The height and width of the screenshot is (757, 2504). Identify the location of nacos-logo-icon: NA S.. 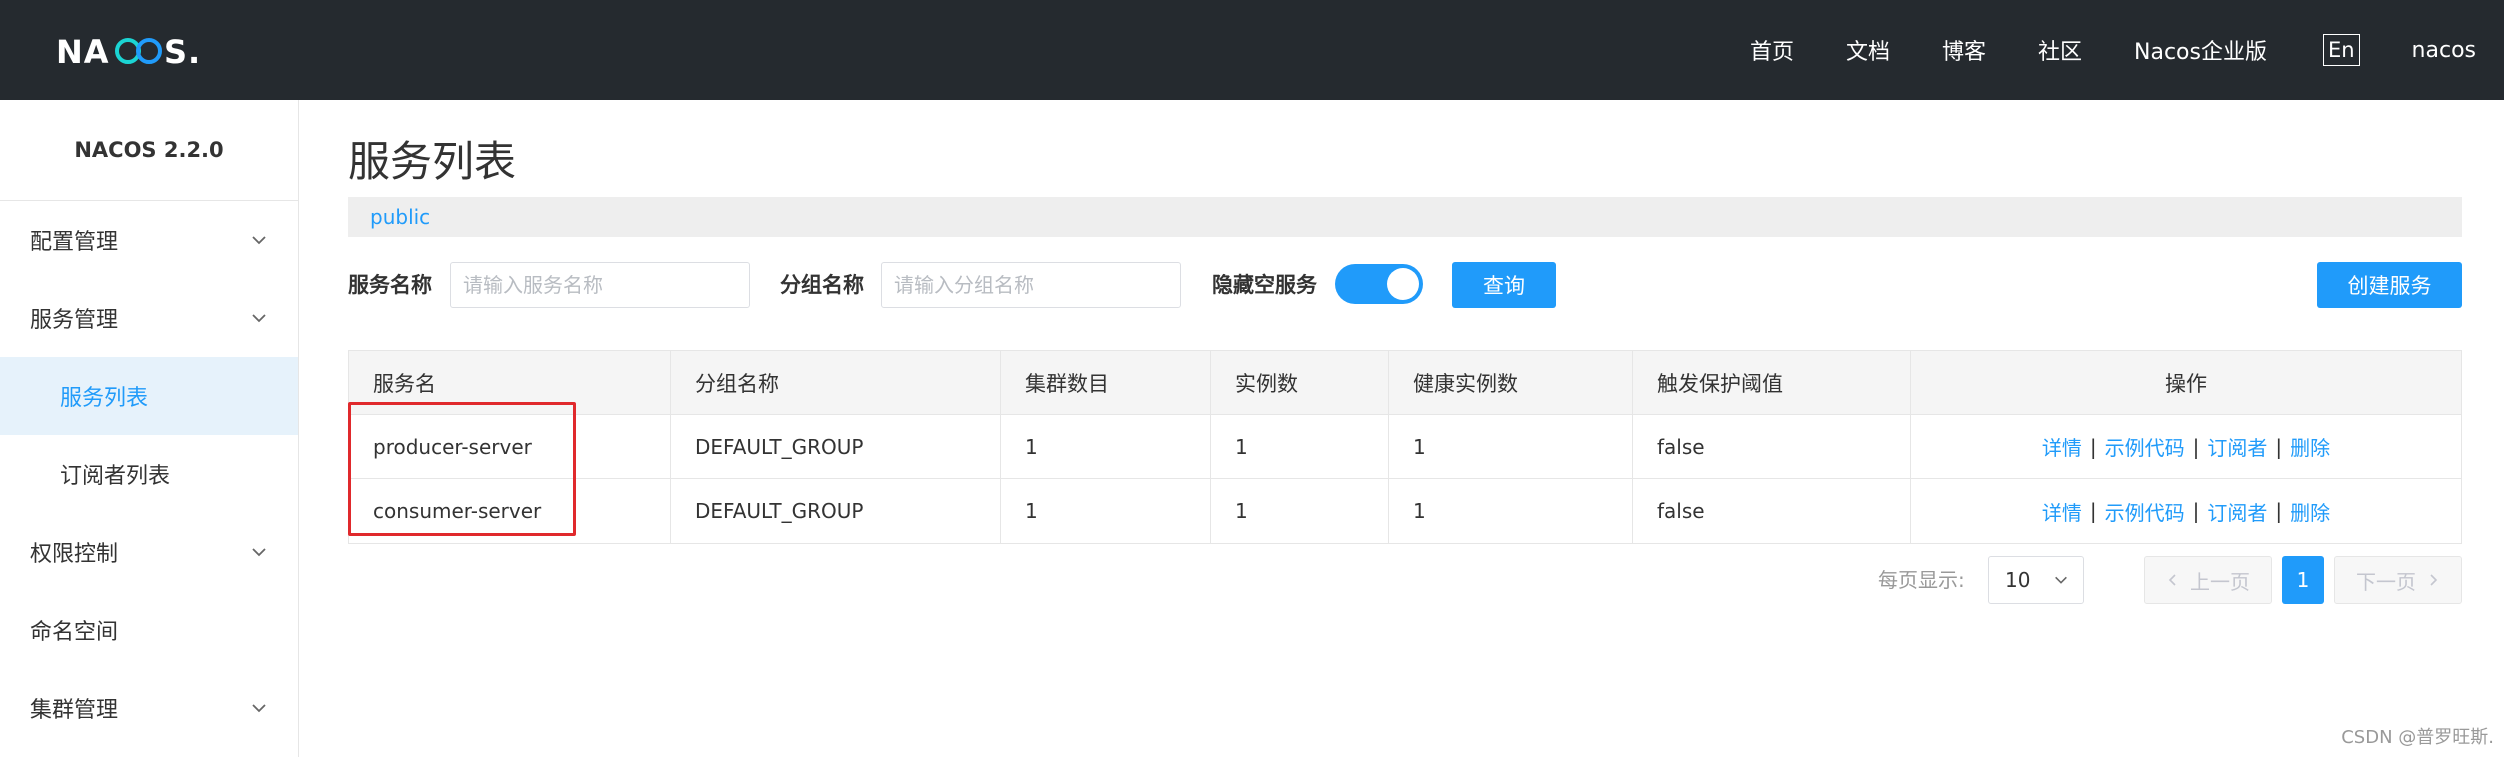
(128, 51).